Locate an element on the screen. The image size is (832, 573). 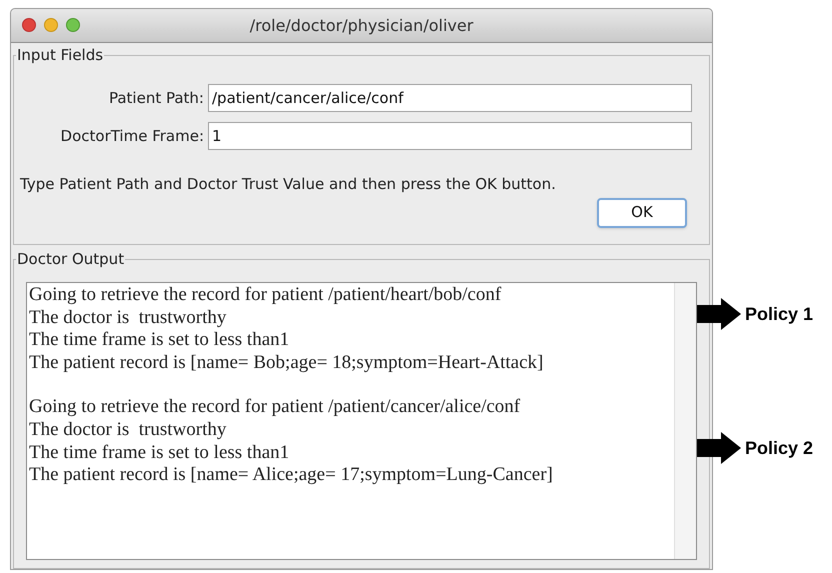
input-field: /patient/cancer/alice/conf is located at coordinates (450, 98).